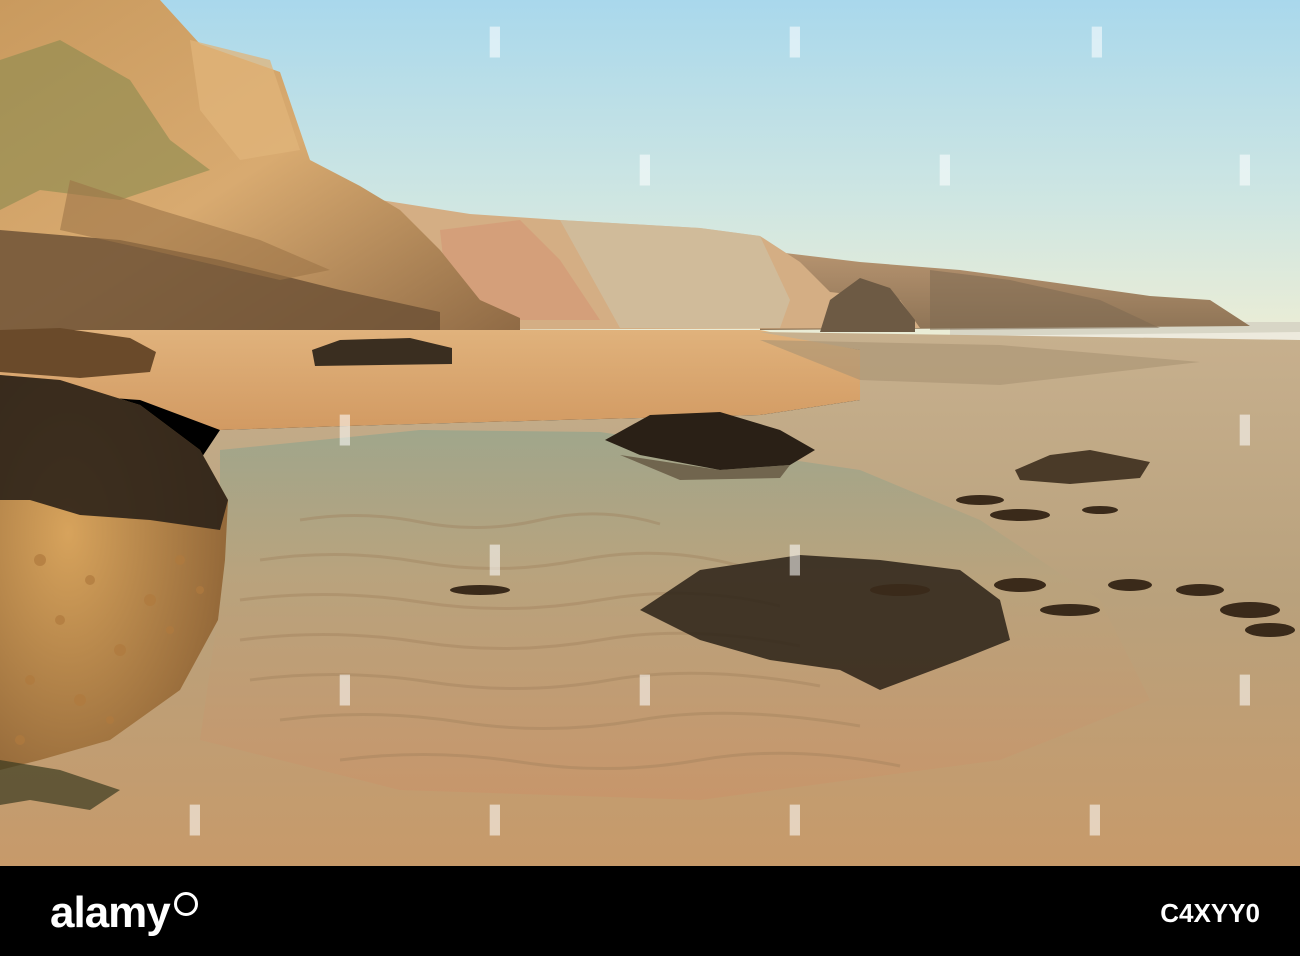 Image resolution: width=1300 pixels, height=956 pixels. I want to click on brand-logo-text: alamy, so click(110, 912).